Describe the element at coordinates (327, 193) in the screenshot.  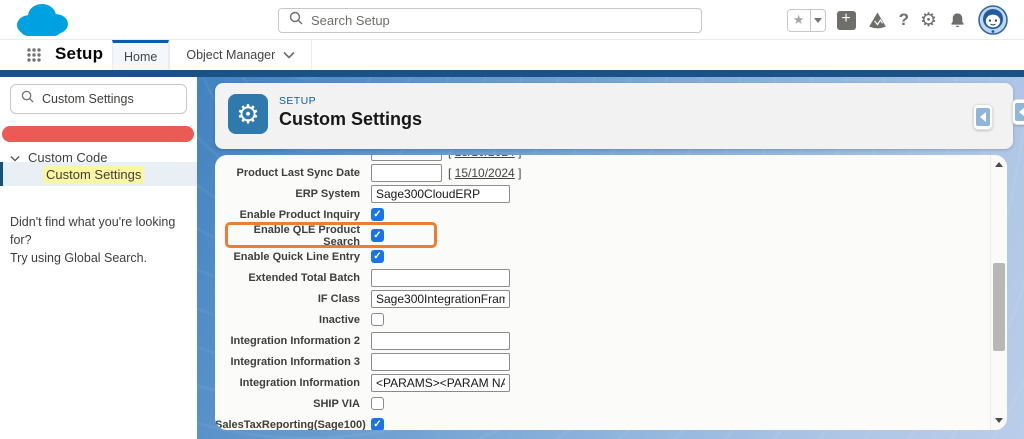
I see `field-label: ERP System` at that location.